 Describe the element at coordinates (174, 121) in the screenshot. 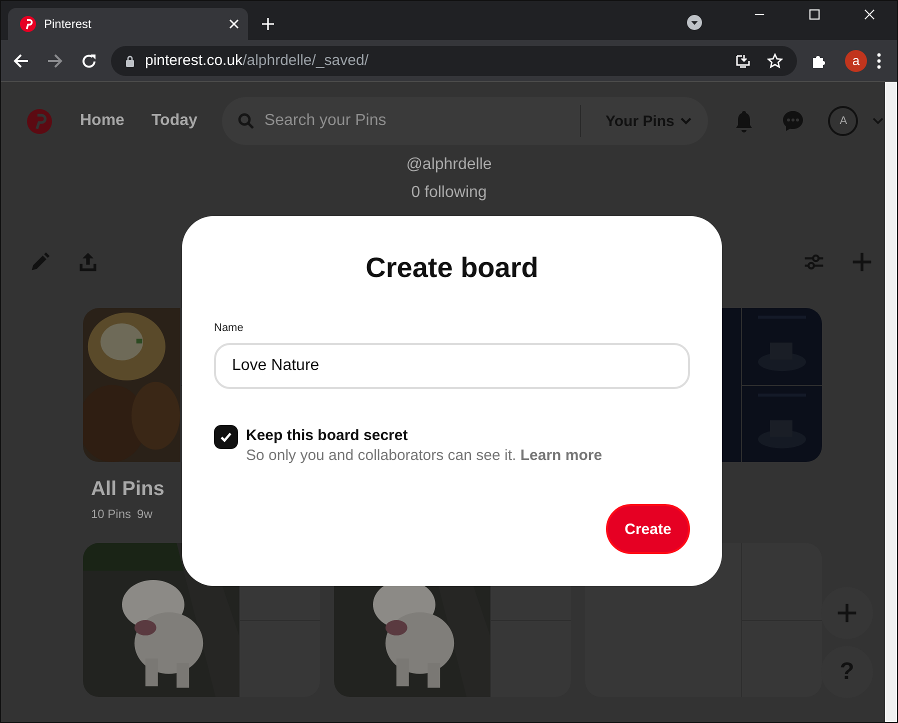

I see `nav-link: Today` at that location.